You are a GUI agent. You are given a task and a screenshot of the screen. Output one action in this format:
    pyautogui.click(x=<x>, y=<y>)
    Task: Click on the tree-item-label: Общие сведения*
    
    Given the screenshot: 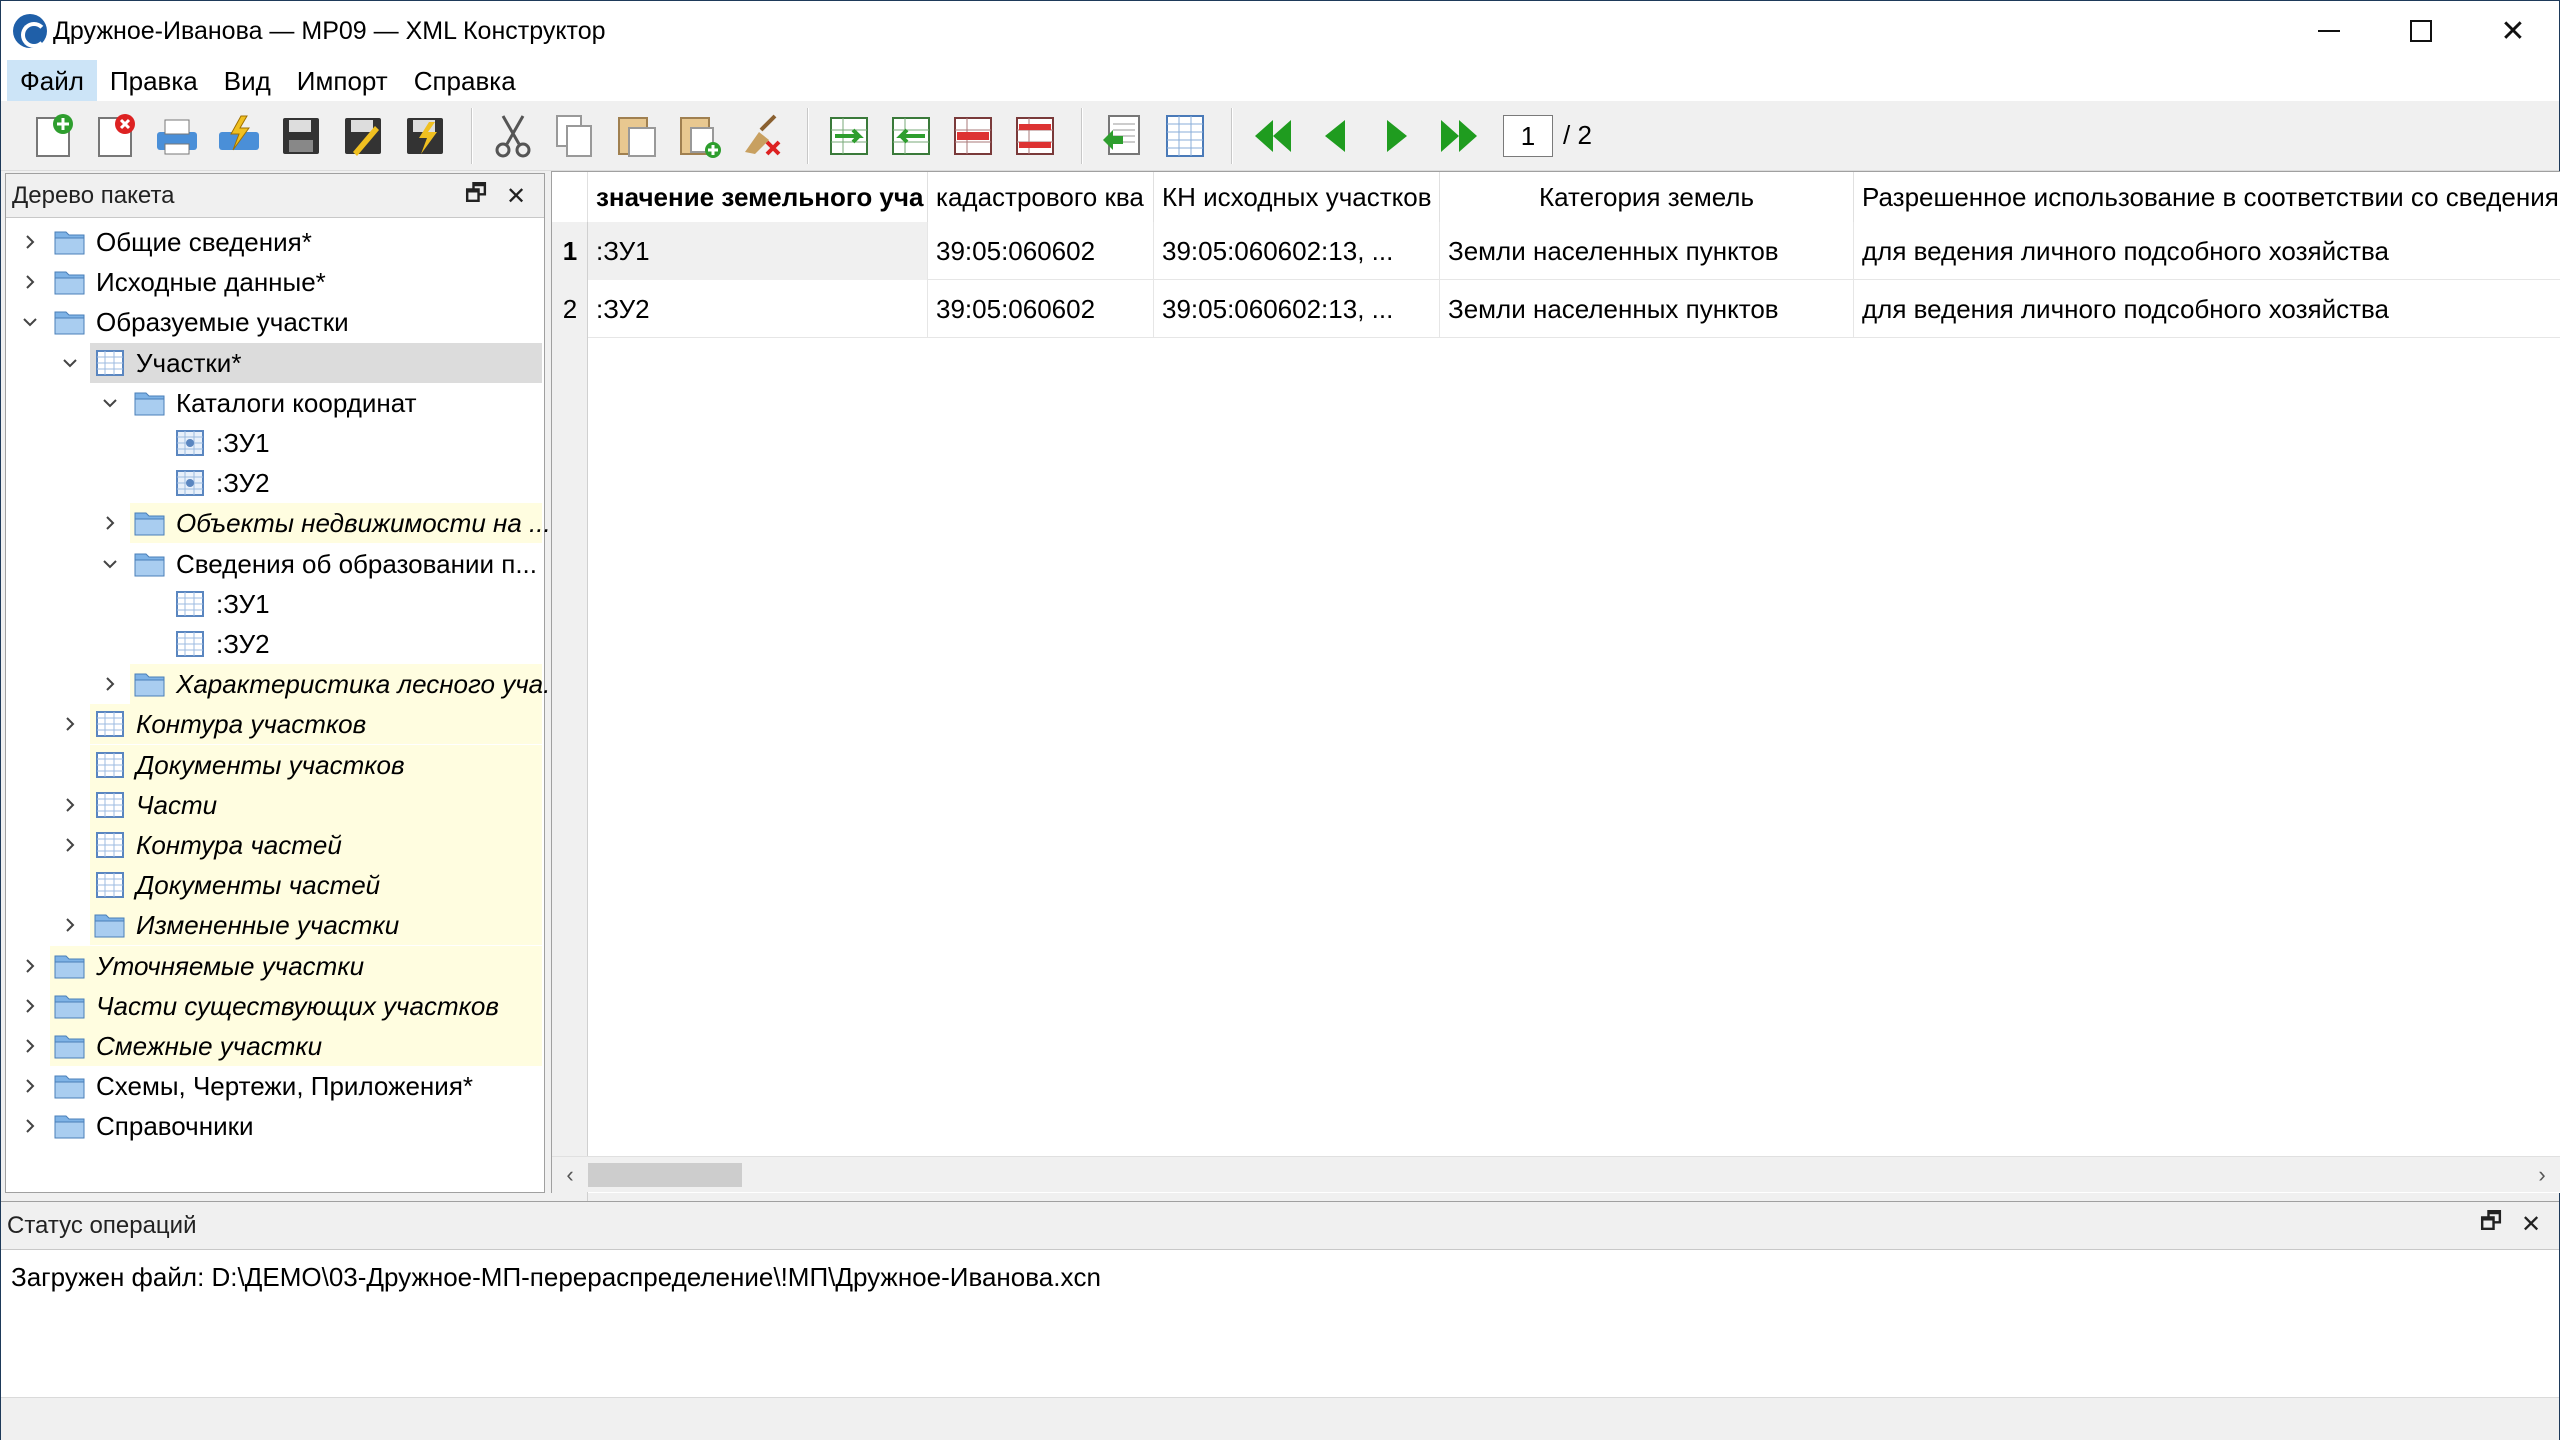 What is the action you would take?
    pyautogui.click(x=204, y=242)
    